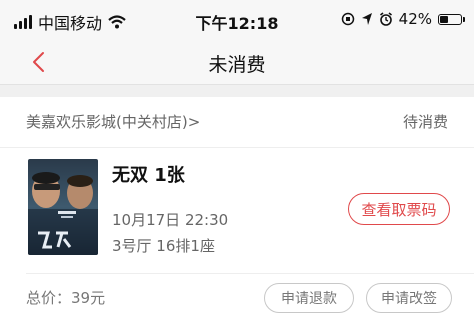 This screenshot has height=327, width=474. What do you see at coordinates (409, 298) in the screenshot?
I see `reschedule-button: 申请改签` at bounding box center [409, 298].